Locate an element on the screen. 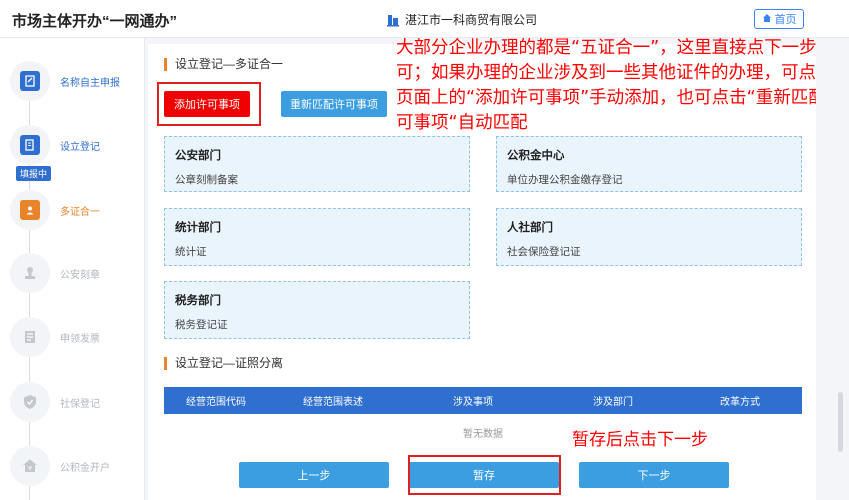 The width and height of the screenshot is (849, 500). form-edit-icon is located at coordinates (30, 145).